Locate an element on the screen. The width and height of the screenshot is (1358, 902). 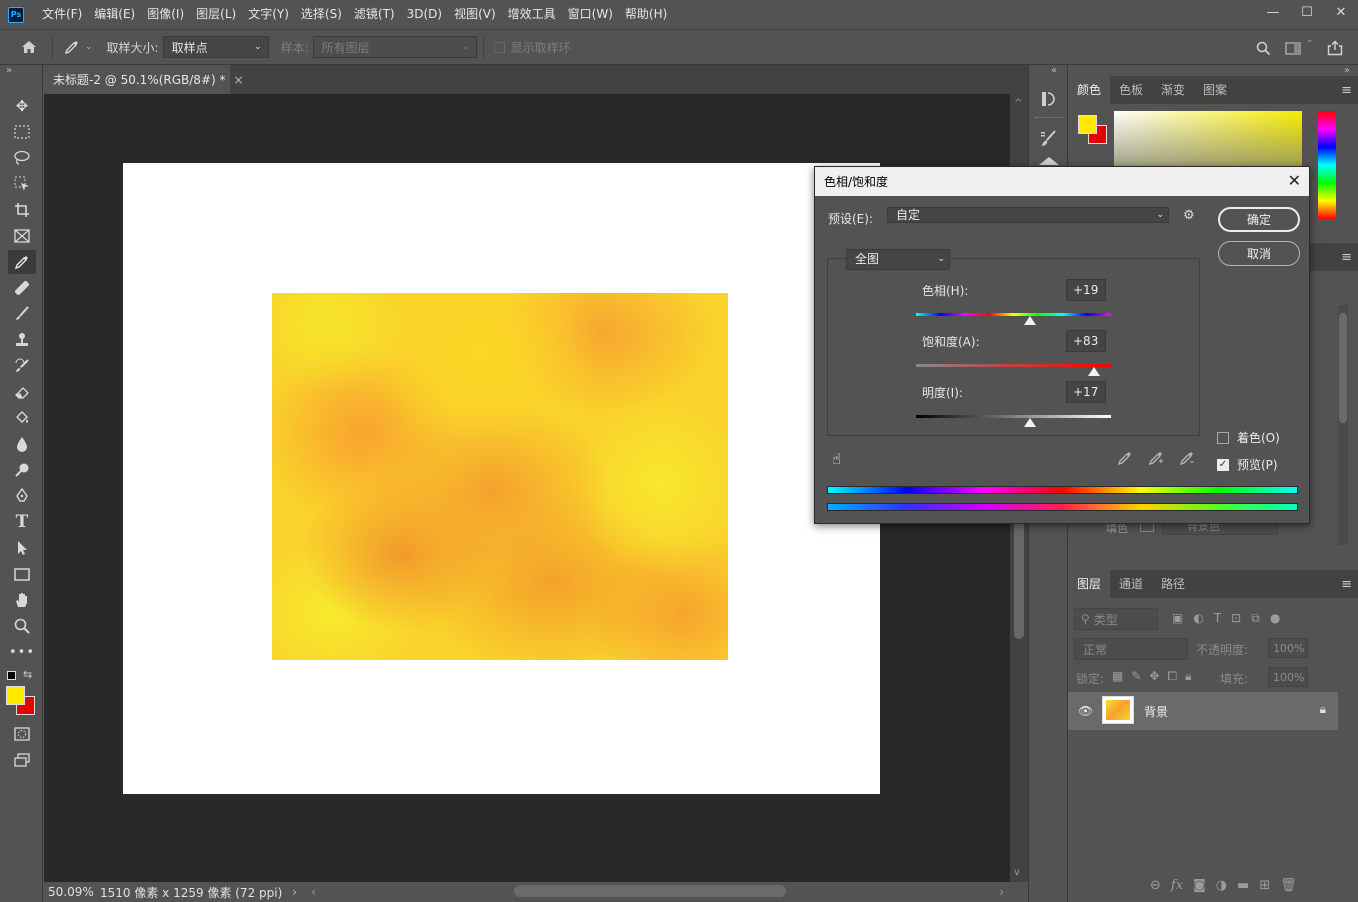
eyedropper-icon is located at coordinates (1125, 460).